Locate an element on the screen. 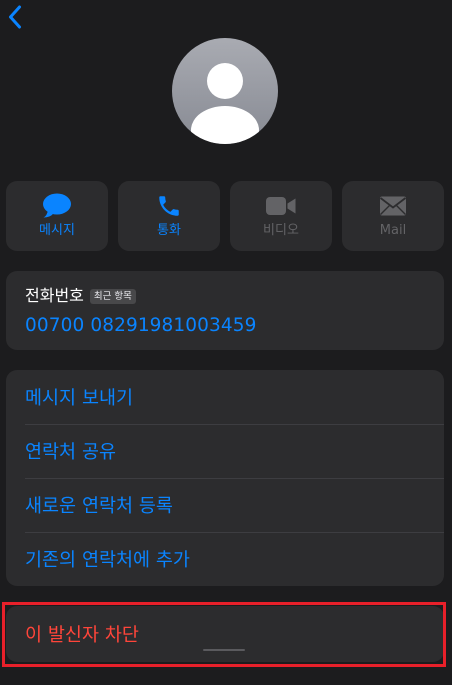 This screenshot has width=452, height=685. home-indicator is located at coordinates (224, 650).